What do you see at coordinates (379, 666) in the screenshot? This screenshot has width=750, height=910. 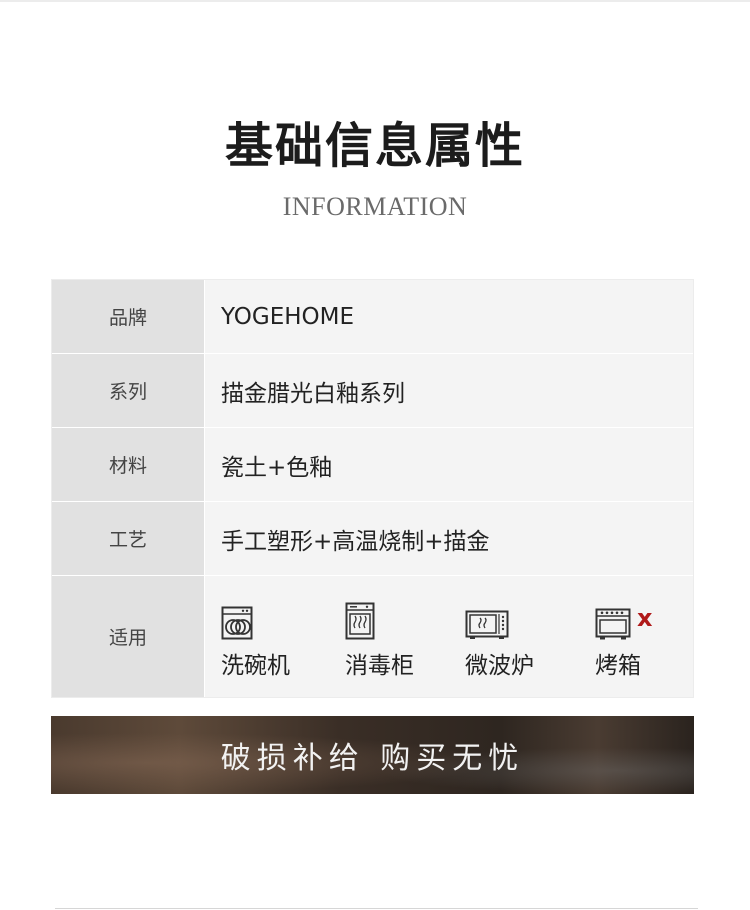 I see `usage-label: 消毒柜` at bounding box center [379, 666].